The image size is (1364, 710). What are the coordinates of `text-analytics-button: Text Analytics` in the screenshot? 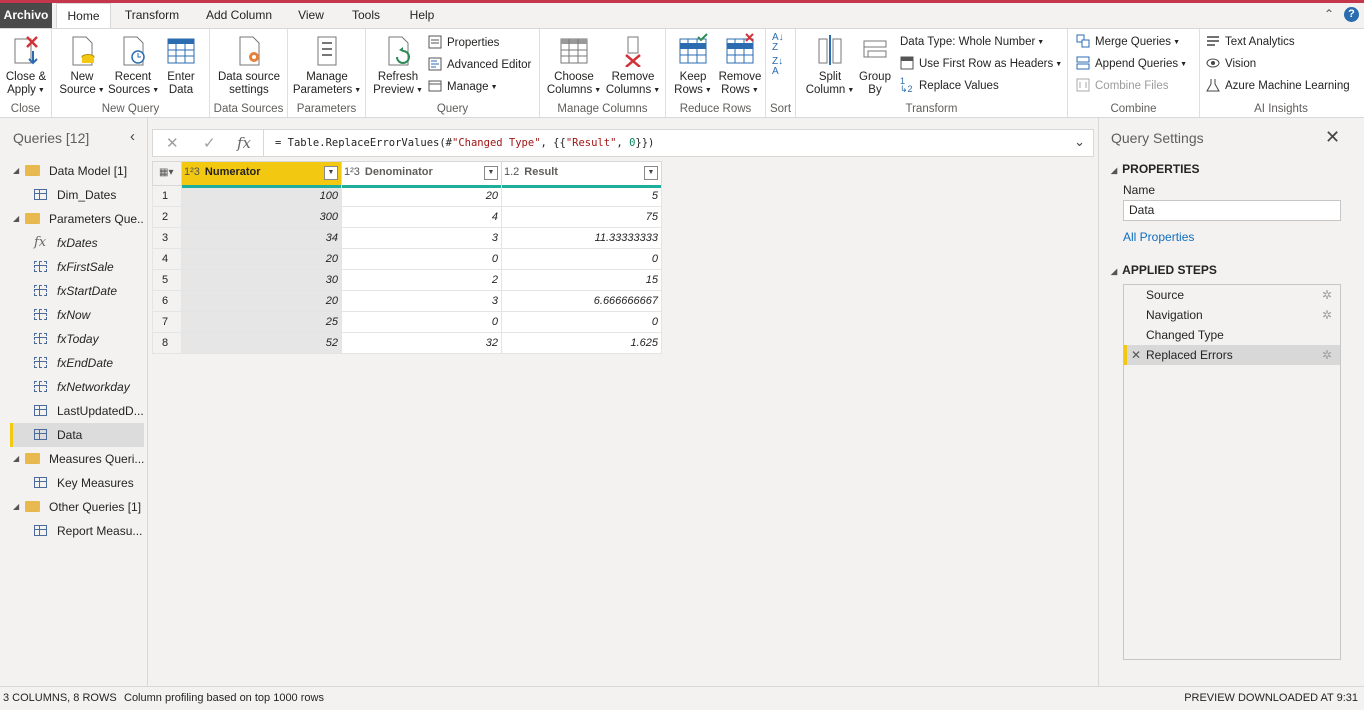 It's located at (1250, 42).